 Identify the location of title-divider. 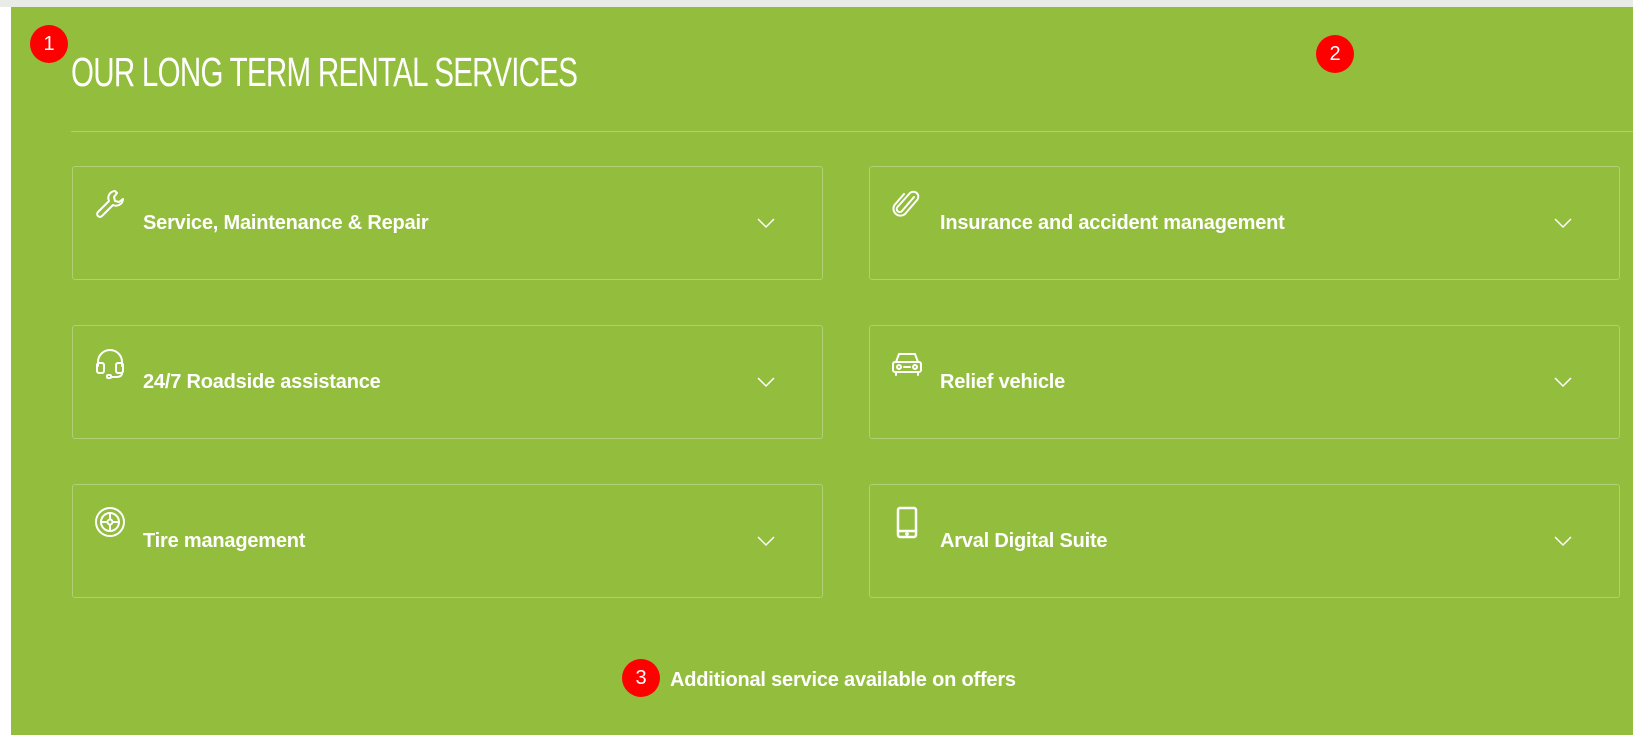
(852, 131).